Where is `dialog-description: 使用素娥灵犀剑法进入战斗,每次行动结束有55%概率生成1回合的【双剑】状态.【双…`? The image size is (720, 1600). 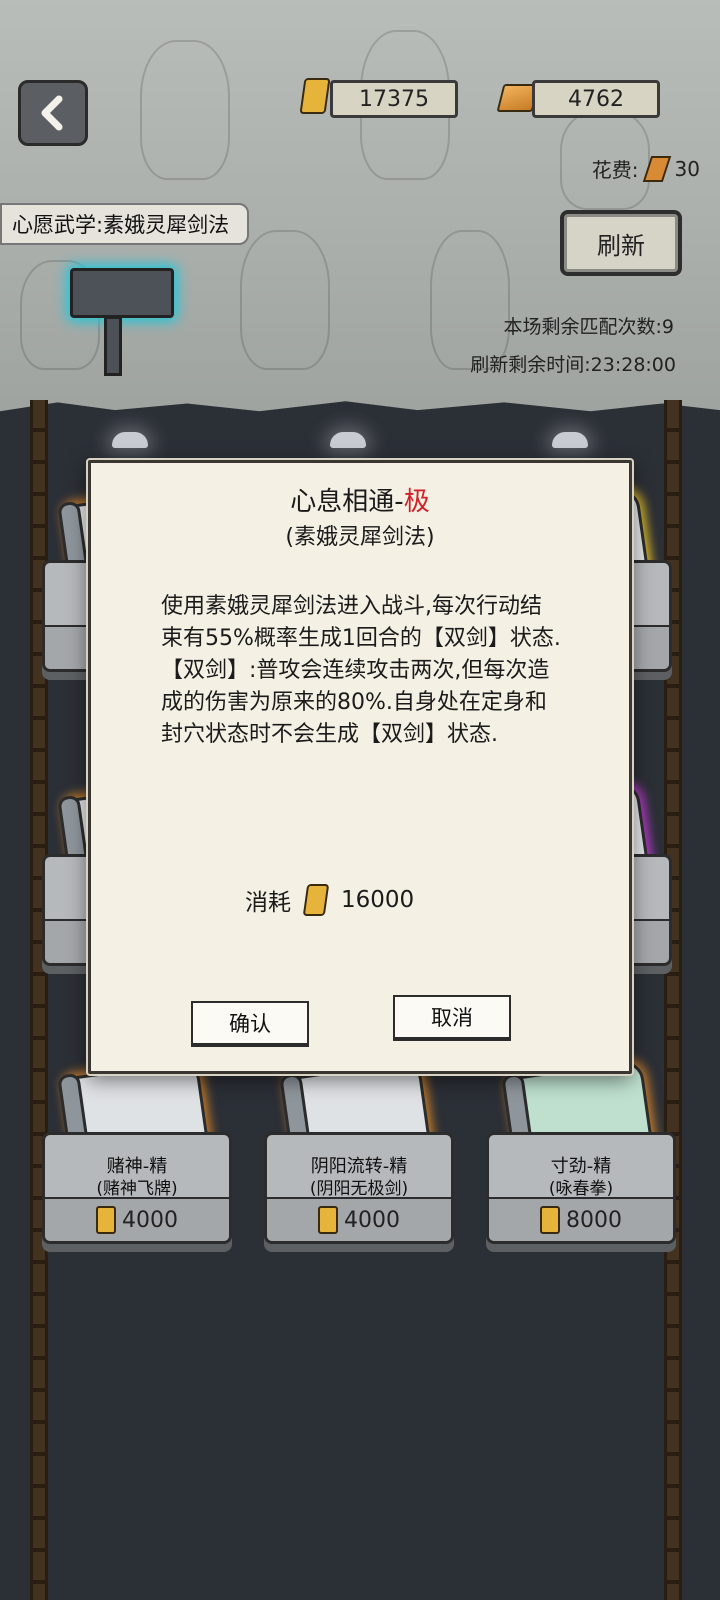
dialog-description: 使用素娥灵犀剑法进入战斗,每次行动结束有55%概率生成1回合的【双剑】状态.【双… is located at coordinates (361, 670).